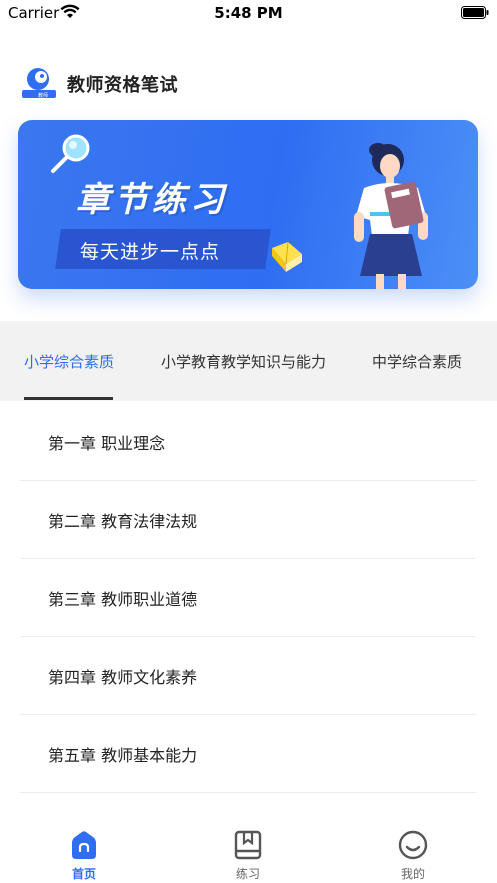  I want to click on subject-tabs: 小学综合素质 小学教育教学知识与能力 中学综合素质, so click(248, 361).